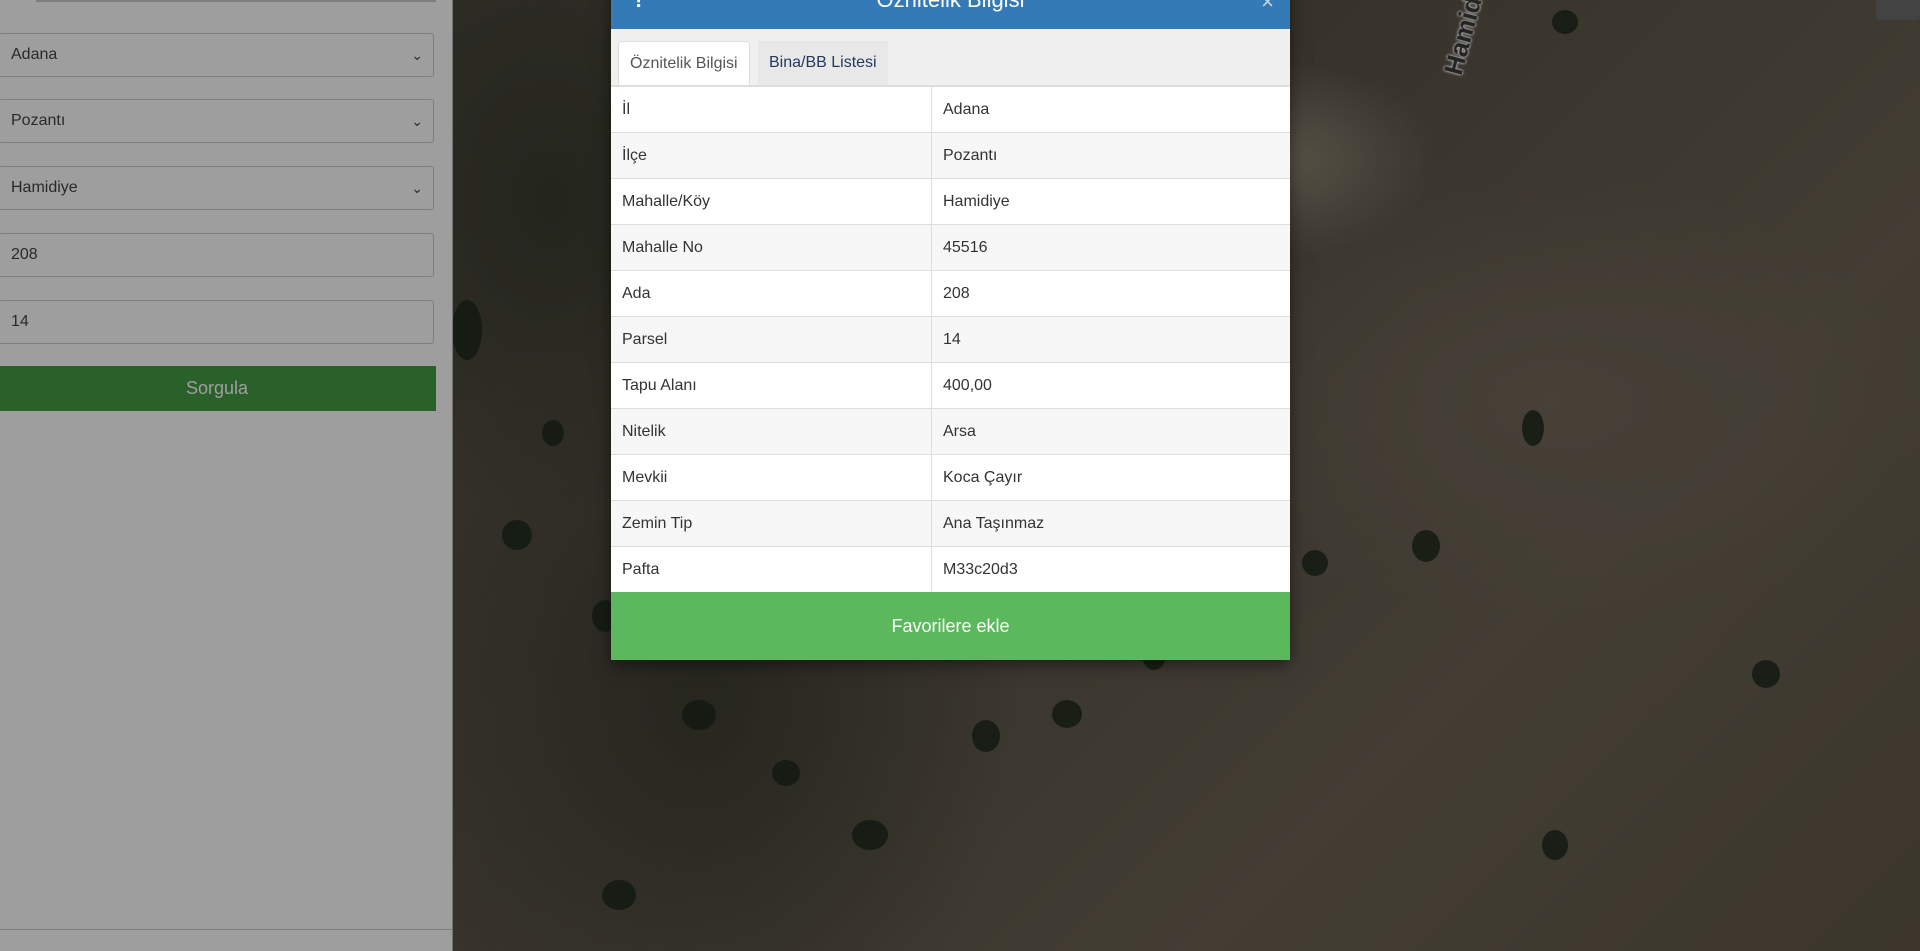 Image resolution: width=1920 pixels, height=951 pixels. What do you see at coordinates (950, 57) in the screenshot?
I see `modal-tabs: Öznitelik Bilgisi Bina/BB Listesi` at bounding box center [950, 57].